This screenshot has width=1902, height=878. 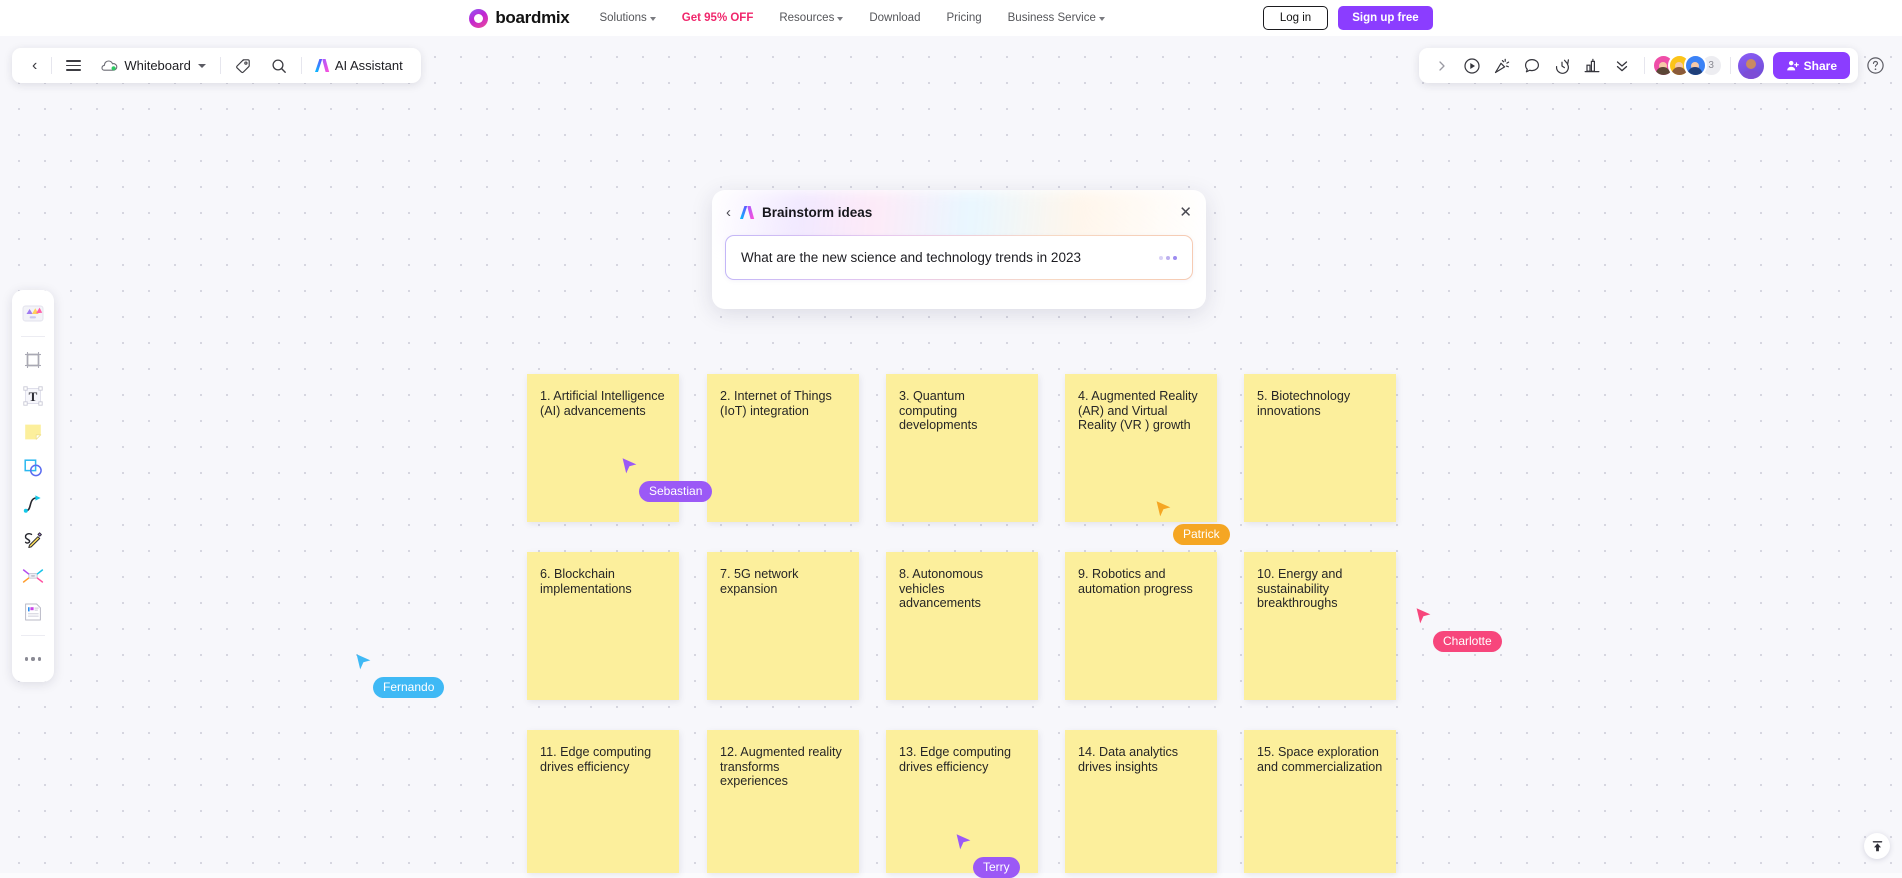 I want to click on sticky-note-text: 9. Robotics and automation progress, so click(x=1141, y=581).